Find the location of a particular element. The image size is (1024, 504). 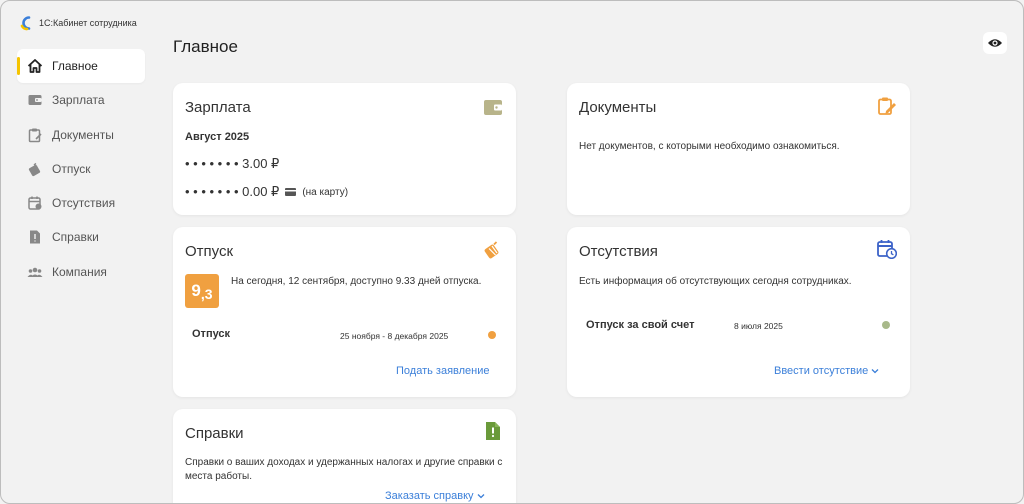

sidebar-item-label: Справки is located at coordinates (75, 237).